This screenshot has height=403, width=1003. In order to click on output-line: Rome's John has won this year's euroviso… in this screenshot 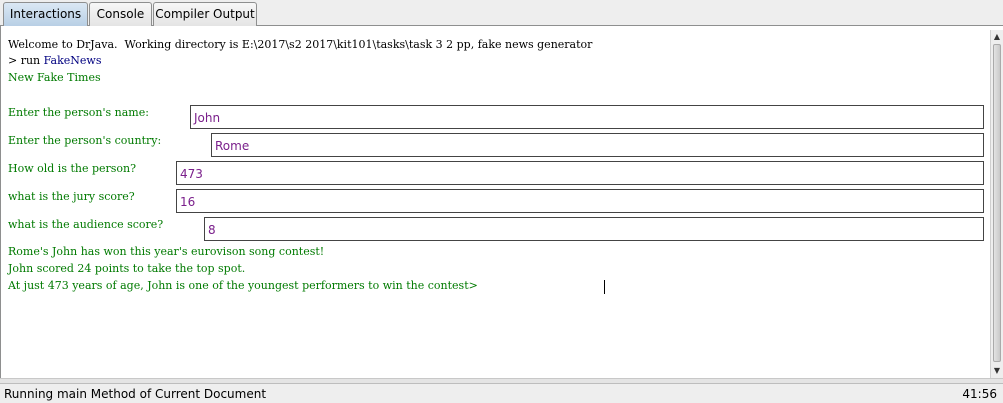, I will do `click(166, 251)`.